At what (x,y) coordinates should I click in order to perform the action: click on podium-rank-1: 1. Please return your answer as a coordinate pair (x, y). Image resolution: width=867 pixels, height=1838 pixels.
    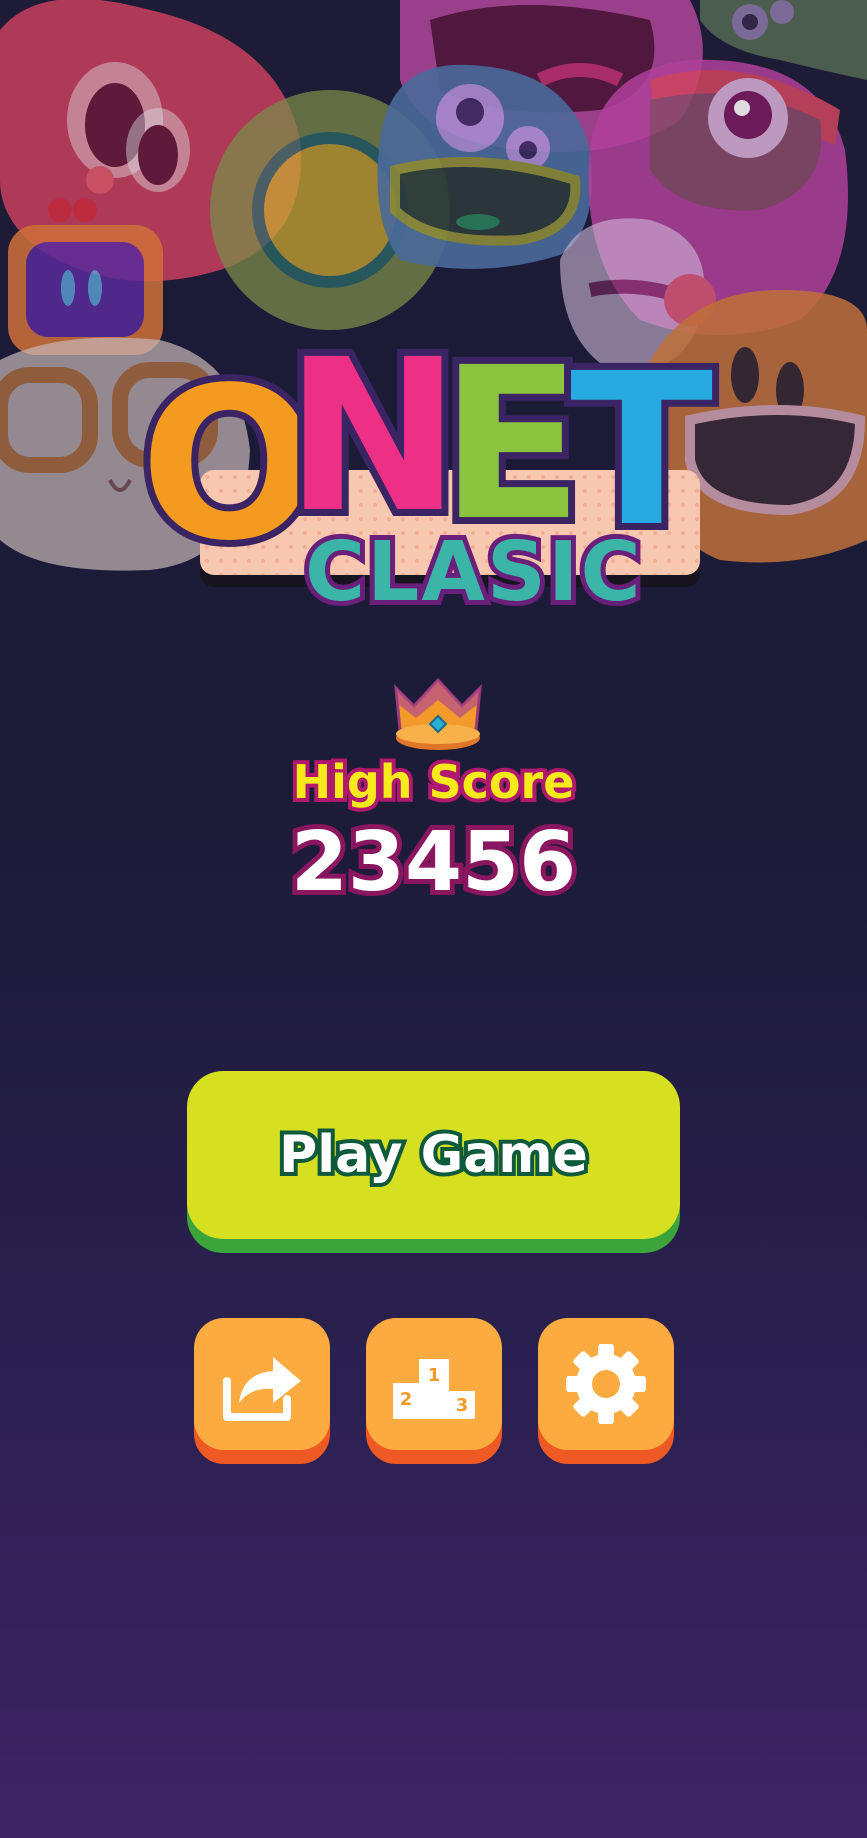
    Looking at the image, I should click on (434, 1375).